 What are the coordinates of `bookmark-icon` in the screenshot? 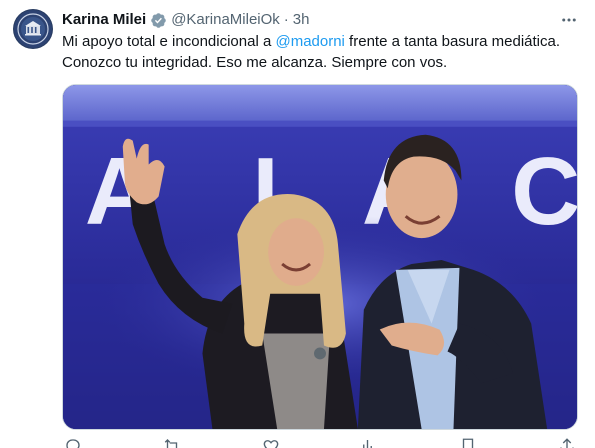 It's located at (468, 442).